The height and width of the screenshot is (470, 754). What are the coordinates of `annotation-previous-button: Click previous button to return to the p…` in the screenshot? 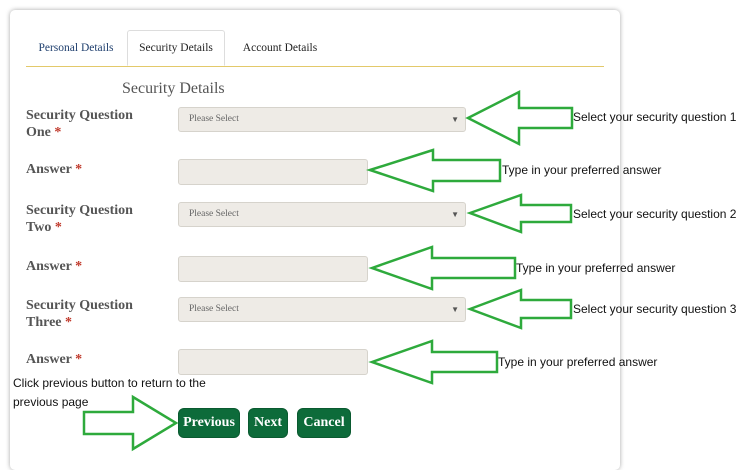 It's located at (109, 392).